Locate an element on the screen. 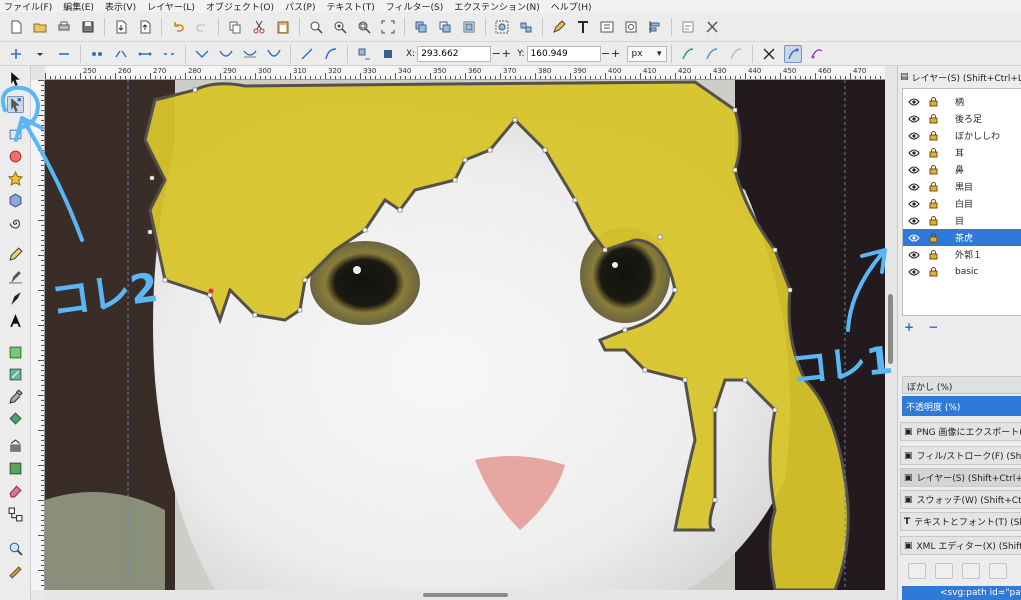 This screenshot has height=600, width=1021. undo-button is located at coordinates (178, 27).